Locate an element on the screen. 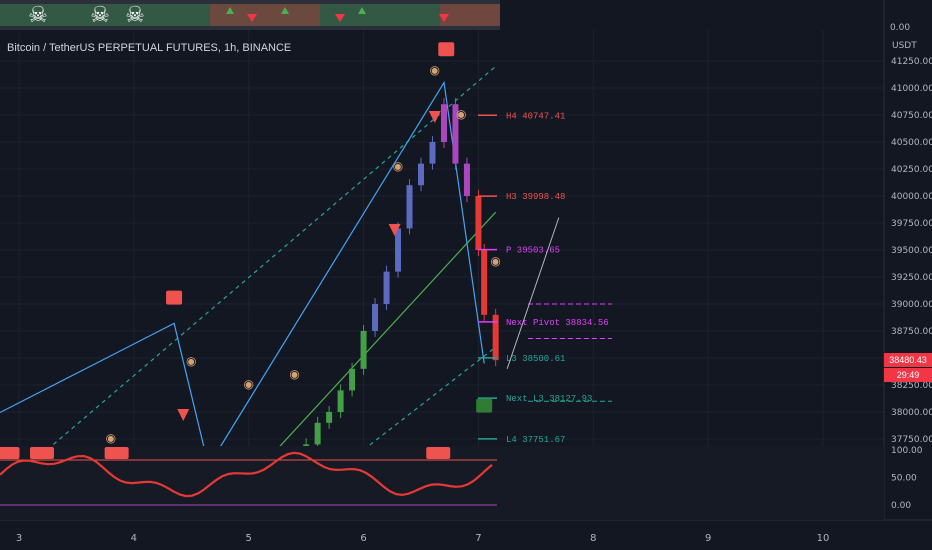 Image resolution: width=932 pixels, height=550 pixels. time-axis-tick-label: 8 is located at coordinates (593, 538).